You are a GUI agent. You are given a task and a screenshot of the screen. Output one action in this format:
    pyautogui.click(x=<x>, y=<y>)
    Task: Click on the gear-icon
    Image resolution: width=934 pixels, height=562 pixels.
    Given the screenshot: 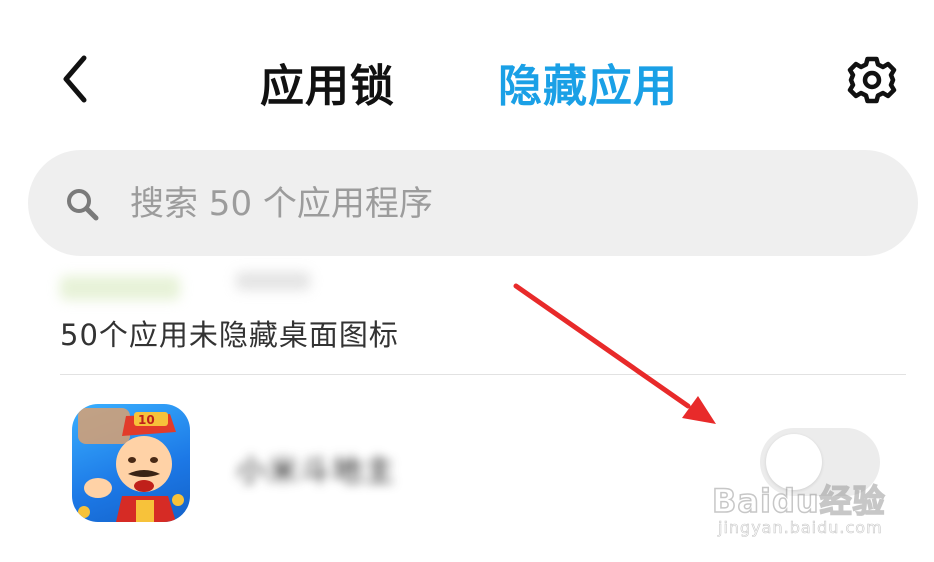 What is the action you would take?
    pyautogui.click(x=872, y=80)
    